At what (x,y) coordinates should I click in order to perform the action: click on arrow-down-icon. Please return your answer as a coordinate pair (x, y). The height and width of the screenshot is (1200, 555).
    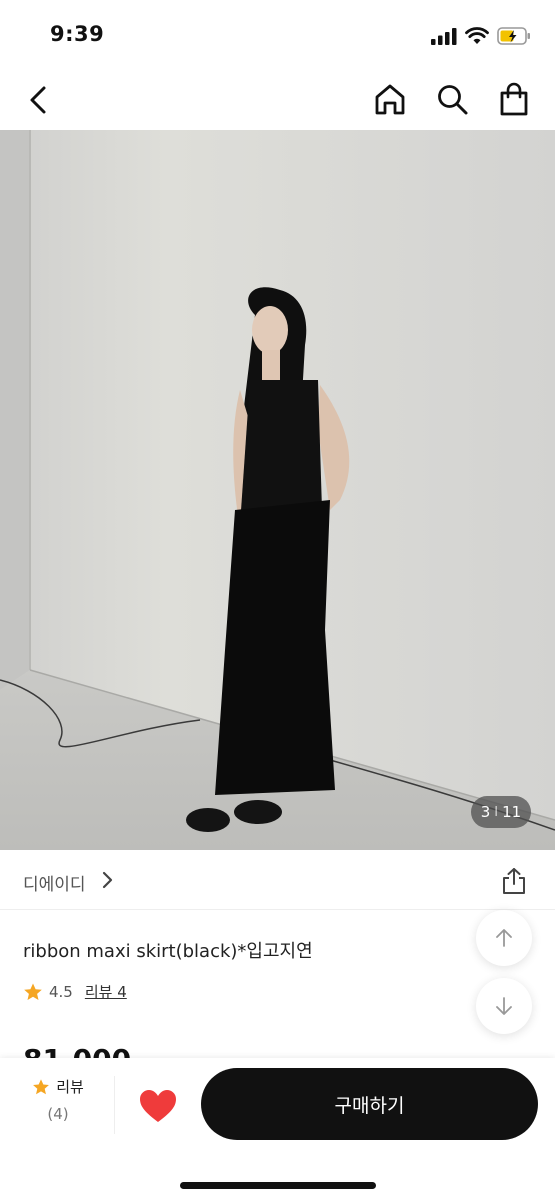
    Looking at the image, I should click on (504, 1006).